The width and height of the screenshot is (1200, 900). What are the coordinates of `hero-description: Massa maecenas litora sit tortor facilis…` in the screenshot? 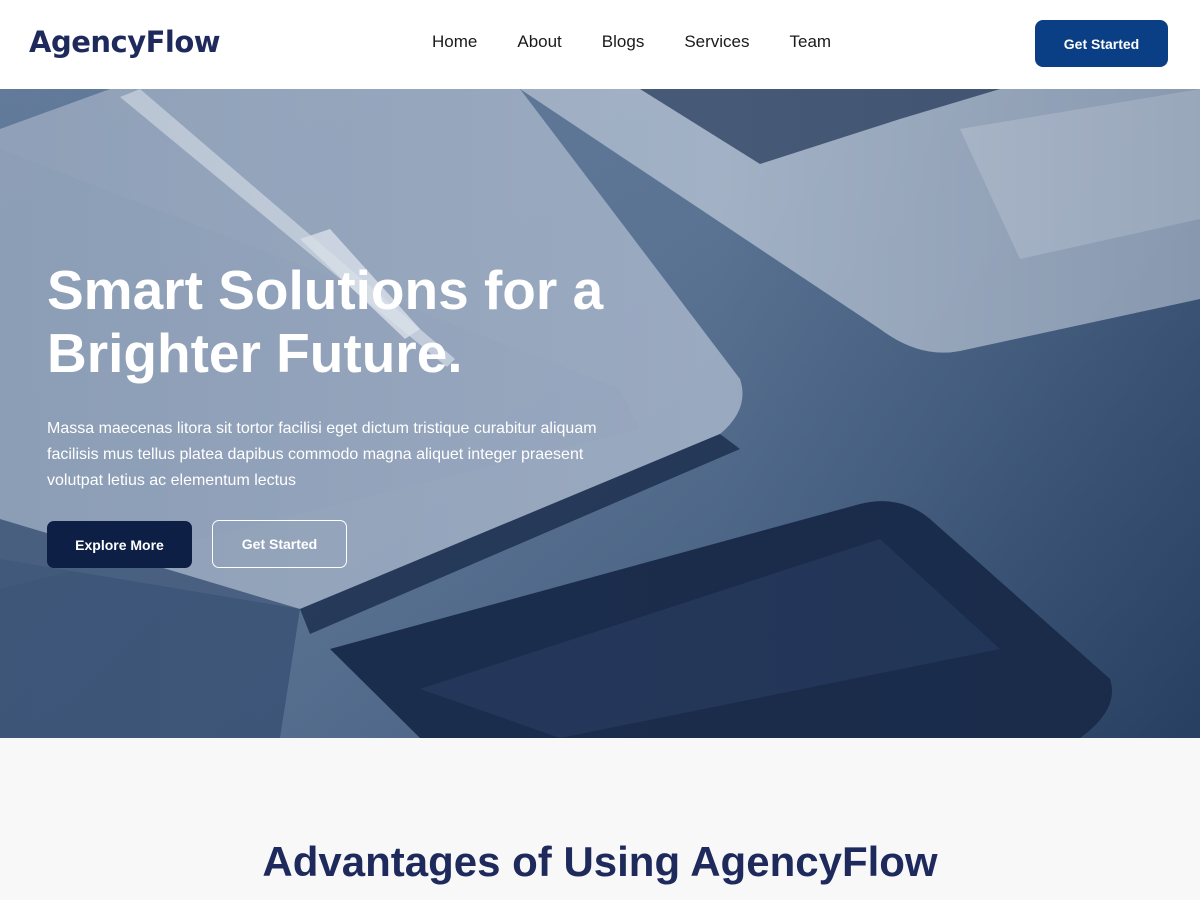 It's located at (322, 454).